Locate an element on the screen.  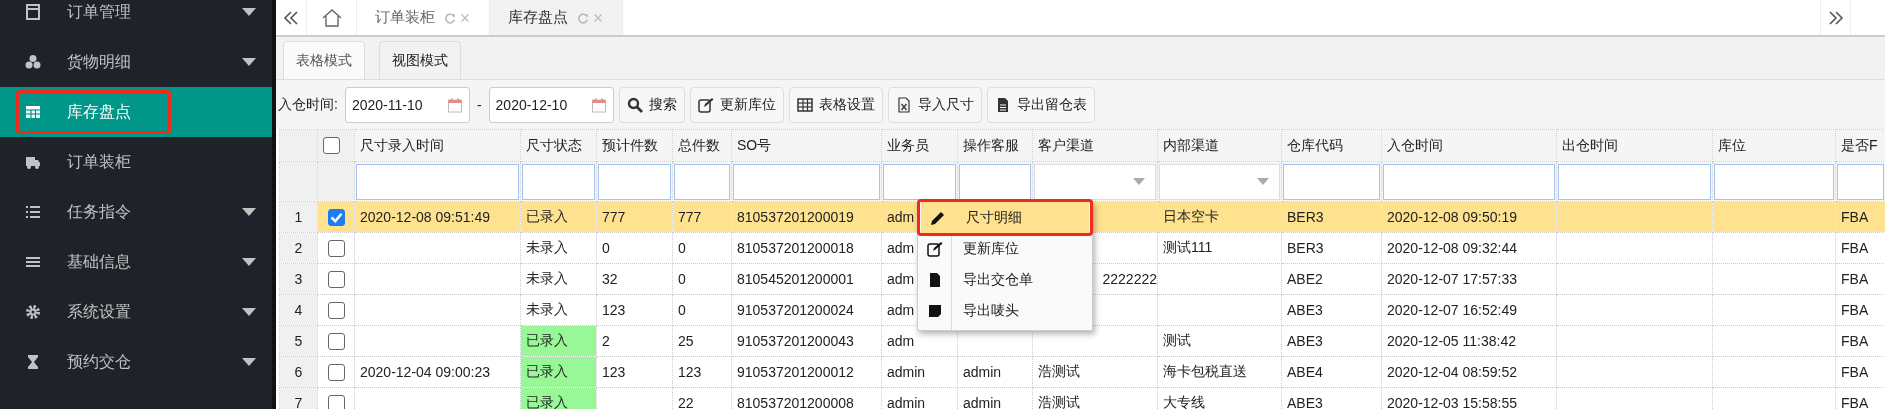
table-row: 6 2020-12-04 09:00:23 已录入 123 123 910537201200012 admin admin 浩测试 海卡包税直送 ABE4 2020-12-04 08:59:52 FBA is located at coordinates (1082, 372).